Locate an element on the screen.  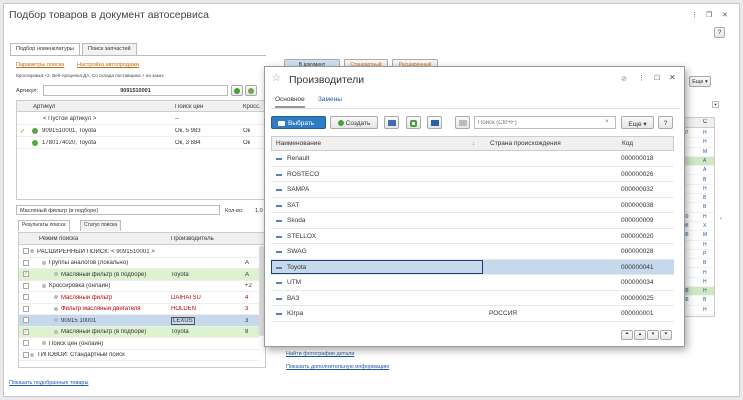
right-row: 38 М is located at coordinates (697, 236).